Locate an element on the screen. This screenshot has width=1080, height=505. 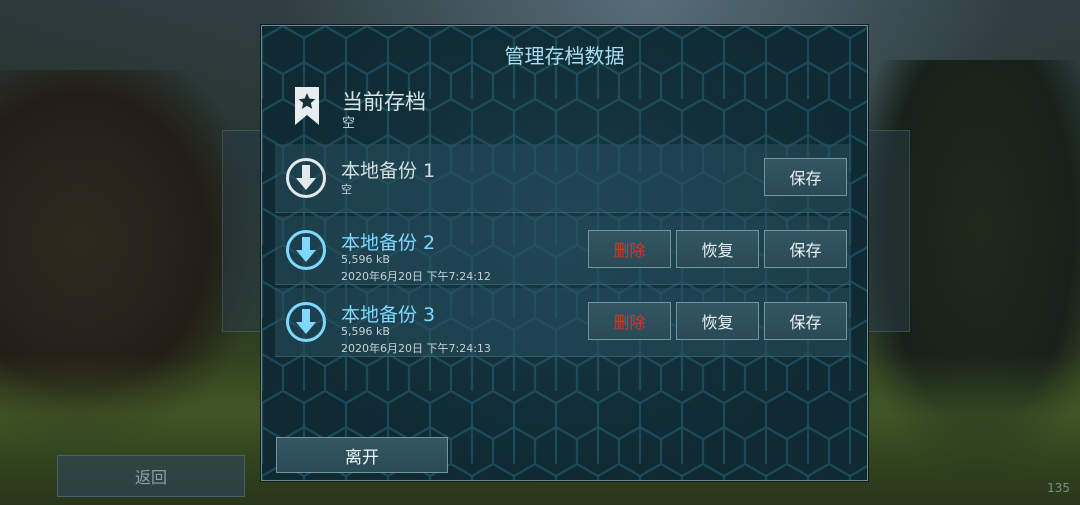
slot-date: 2020年6月20日 下午7:24:12 is located at coordinates (416, 276).